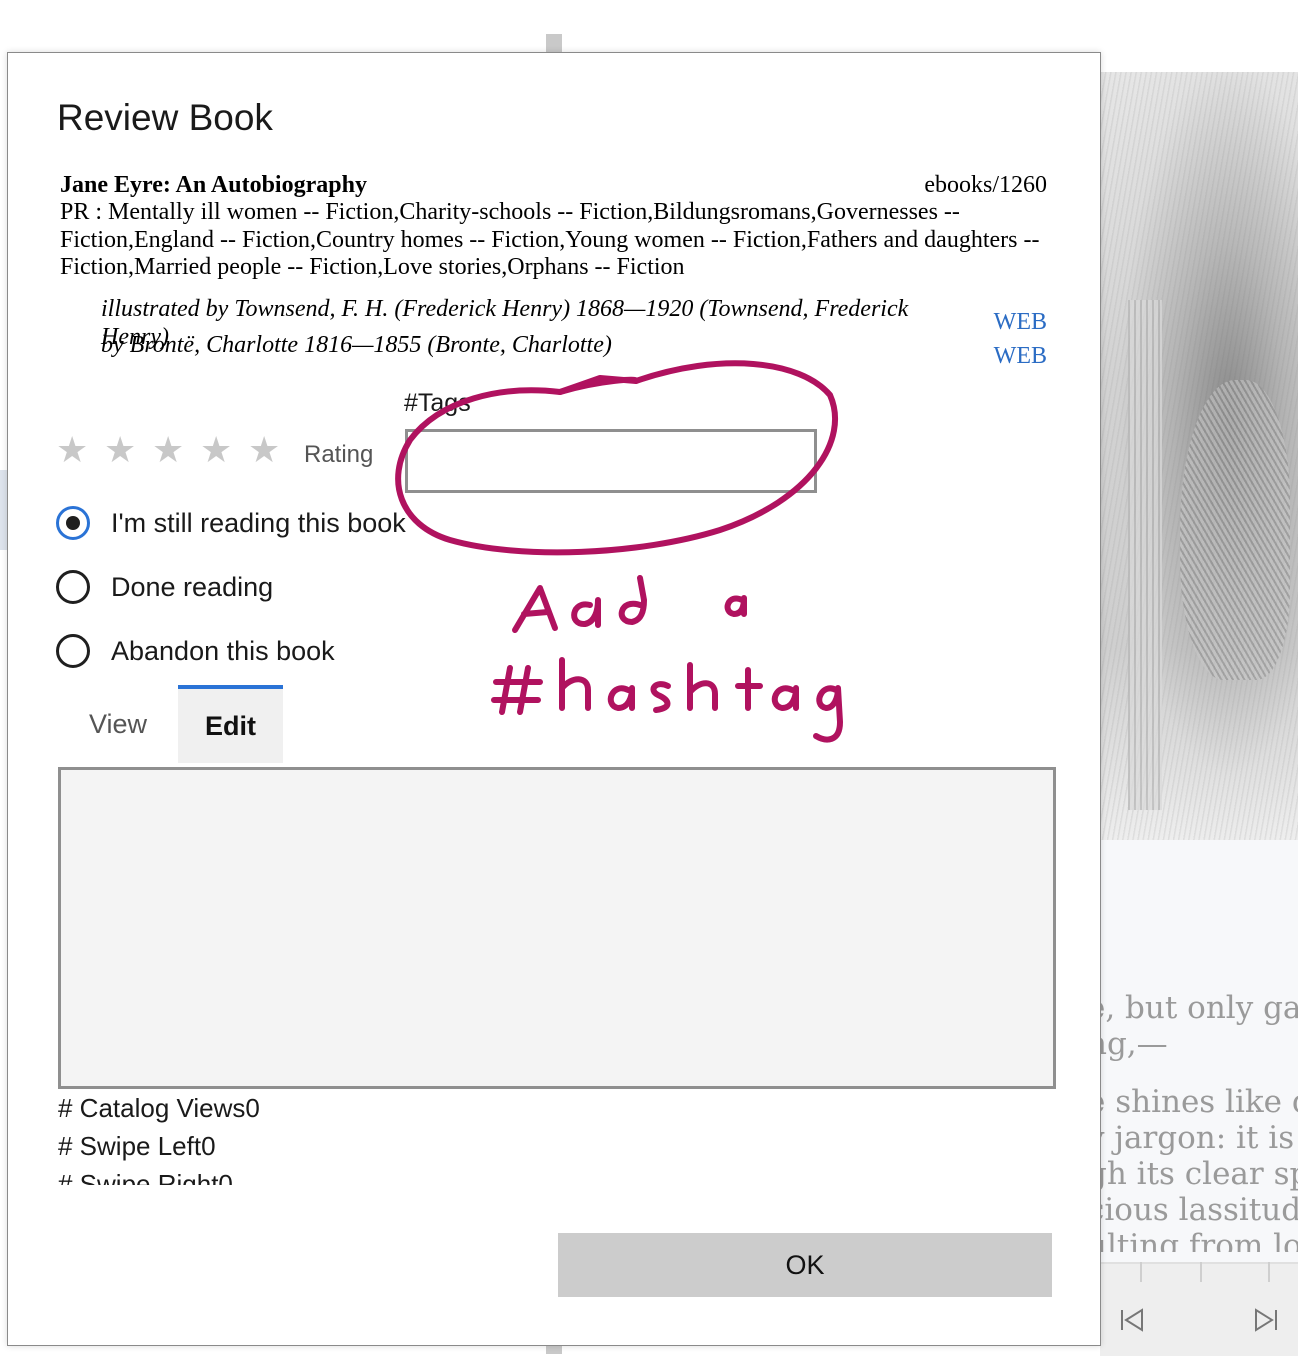 The width and height of the screenshot is (1298, 1356). Describe the element at coordinates (805, 1265) in the screenshot. I see `ok-button: OK` at that location.